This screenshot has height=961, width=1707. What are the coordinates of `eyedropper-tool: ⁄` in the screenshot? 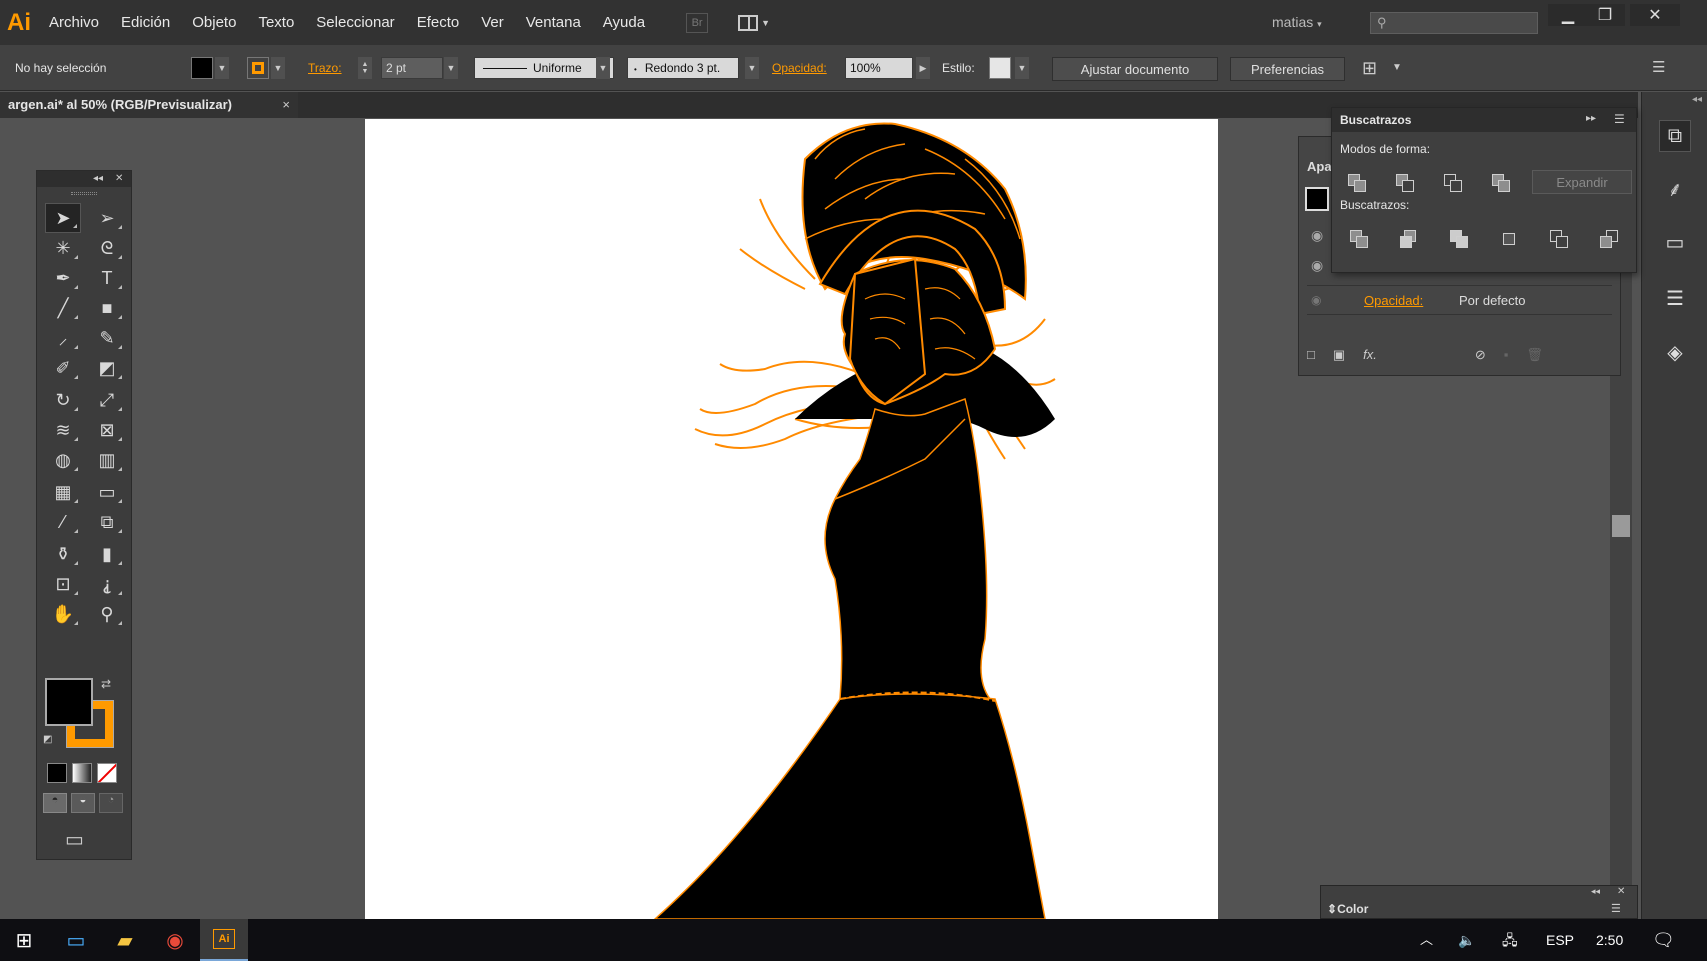 It's located at (63, 522).